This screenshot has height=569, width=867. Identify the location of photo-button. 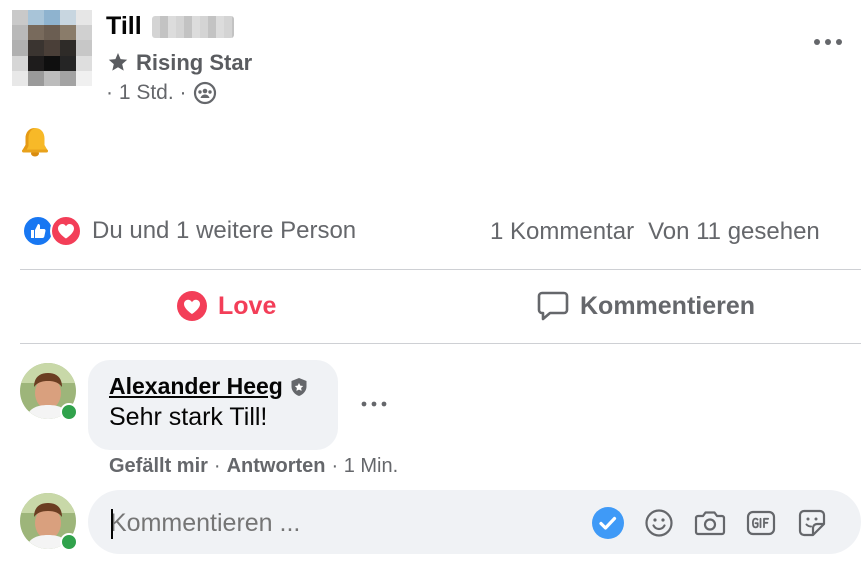
(710, 523).